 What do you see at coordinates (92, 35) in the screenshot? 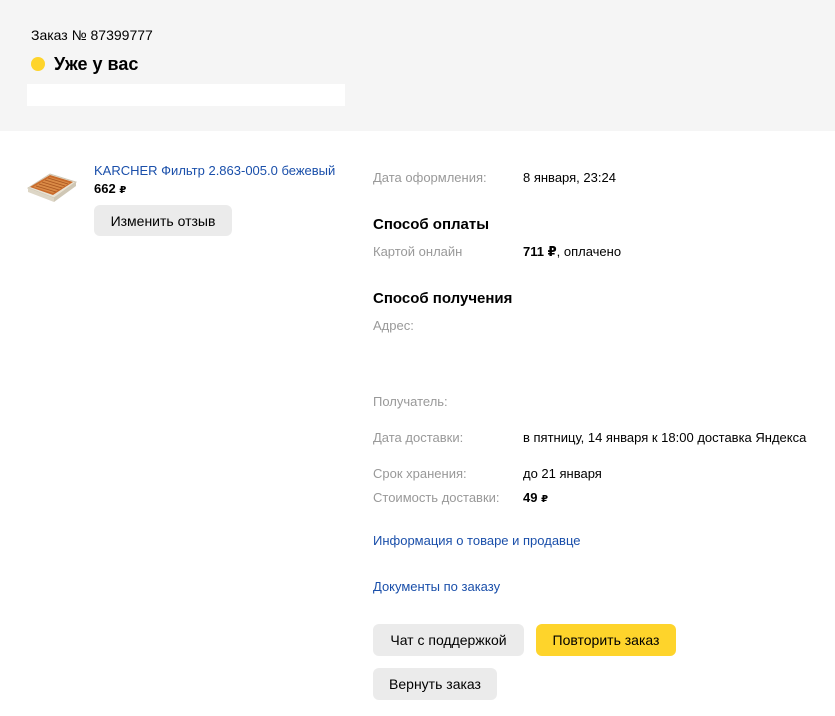
I see `order-number: Заказ № 87399777` at bounding box center [92, 35].